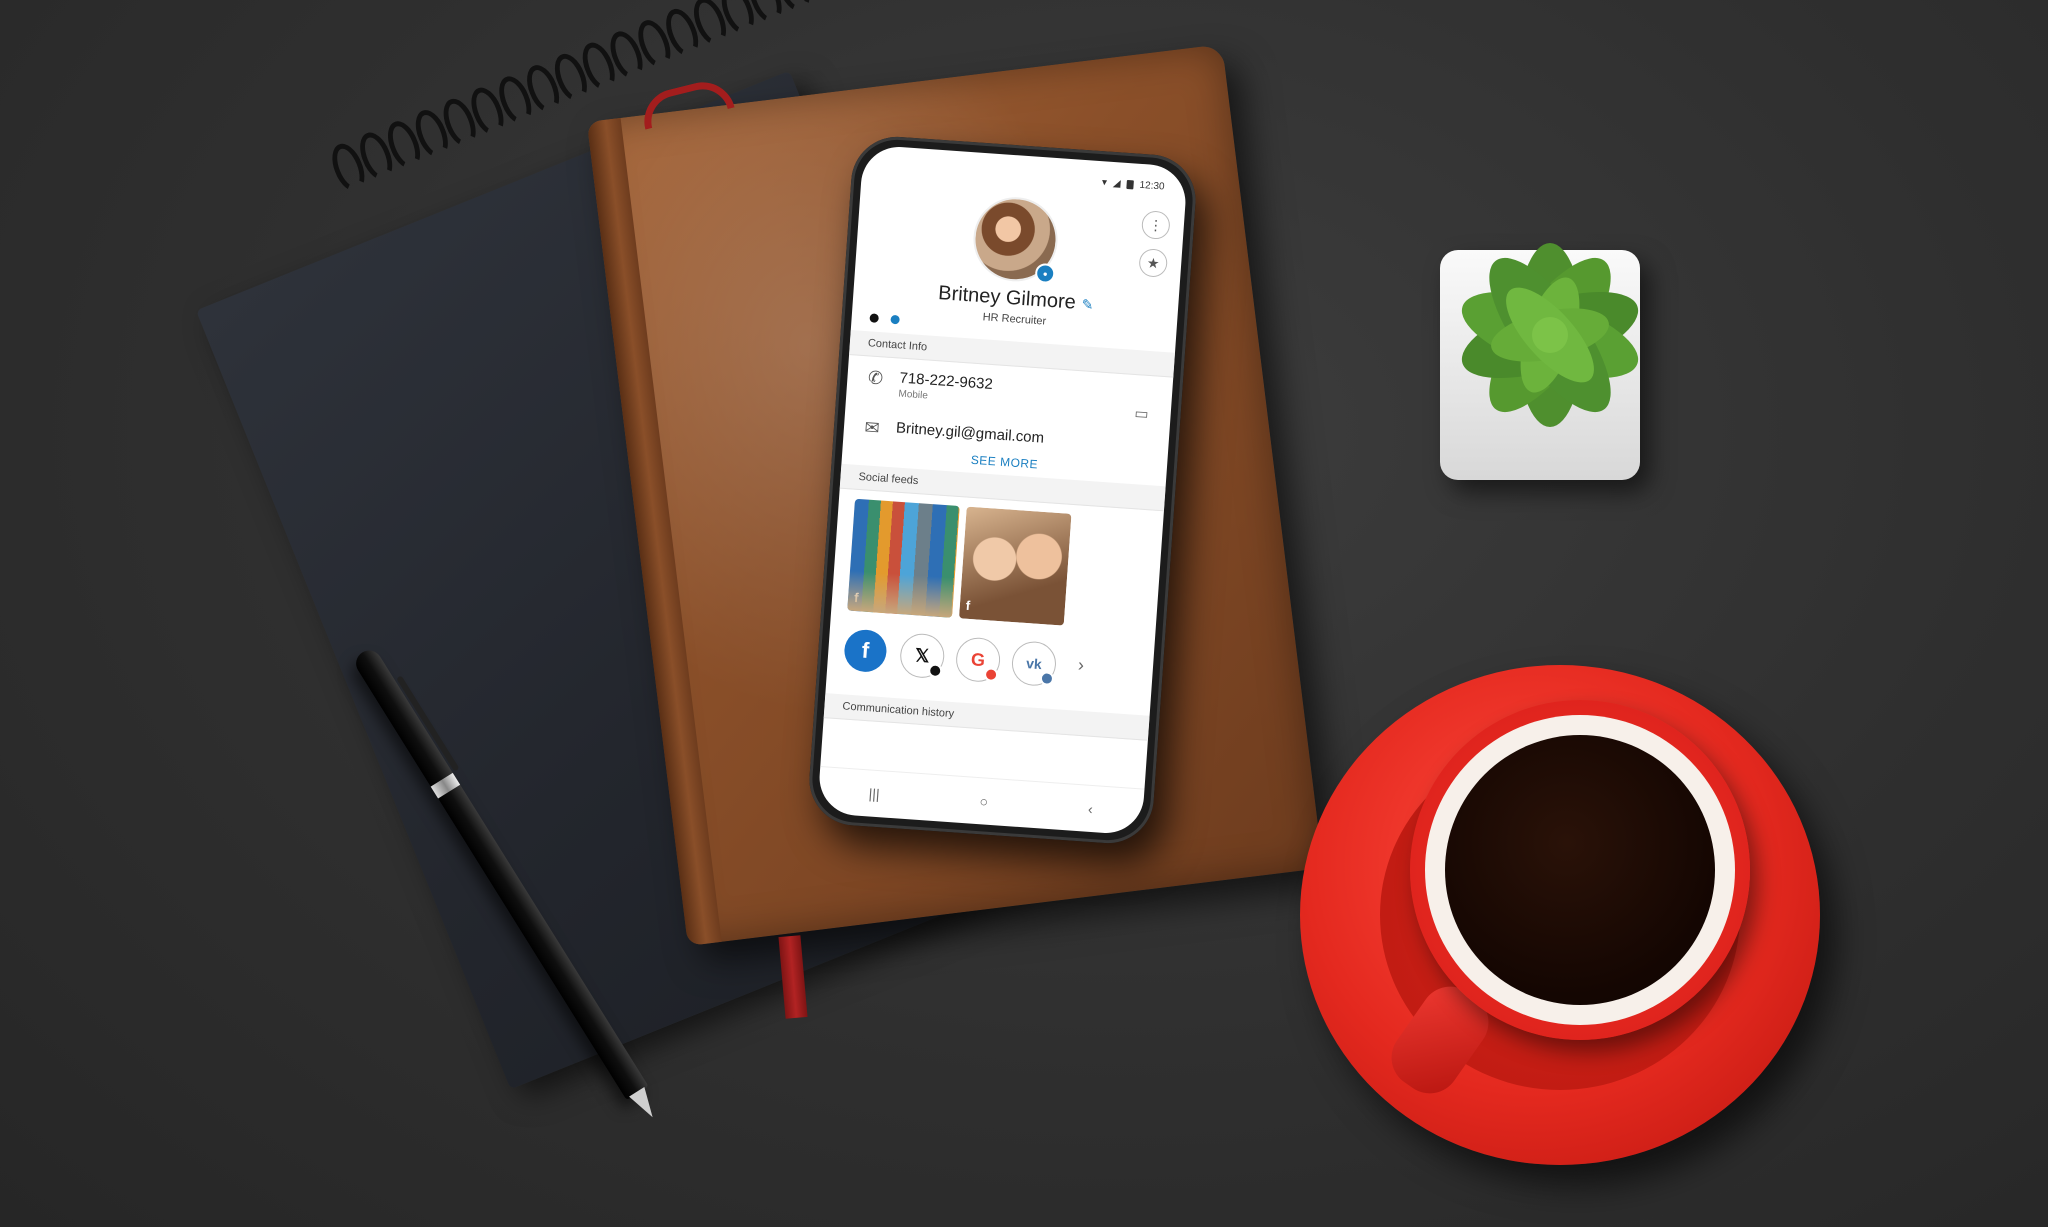 This screenshot has width=2048, height=1227. Describe the element at coordinates (986, 717) in the screenshot. I see `communication-history-header: Communication history` at that location.